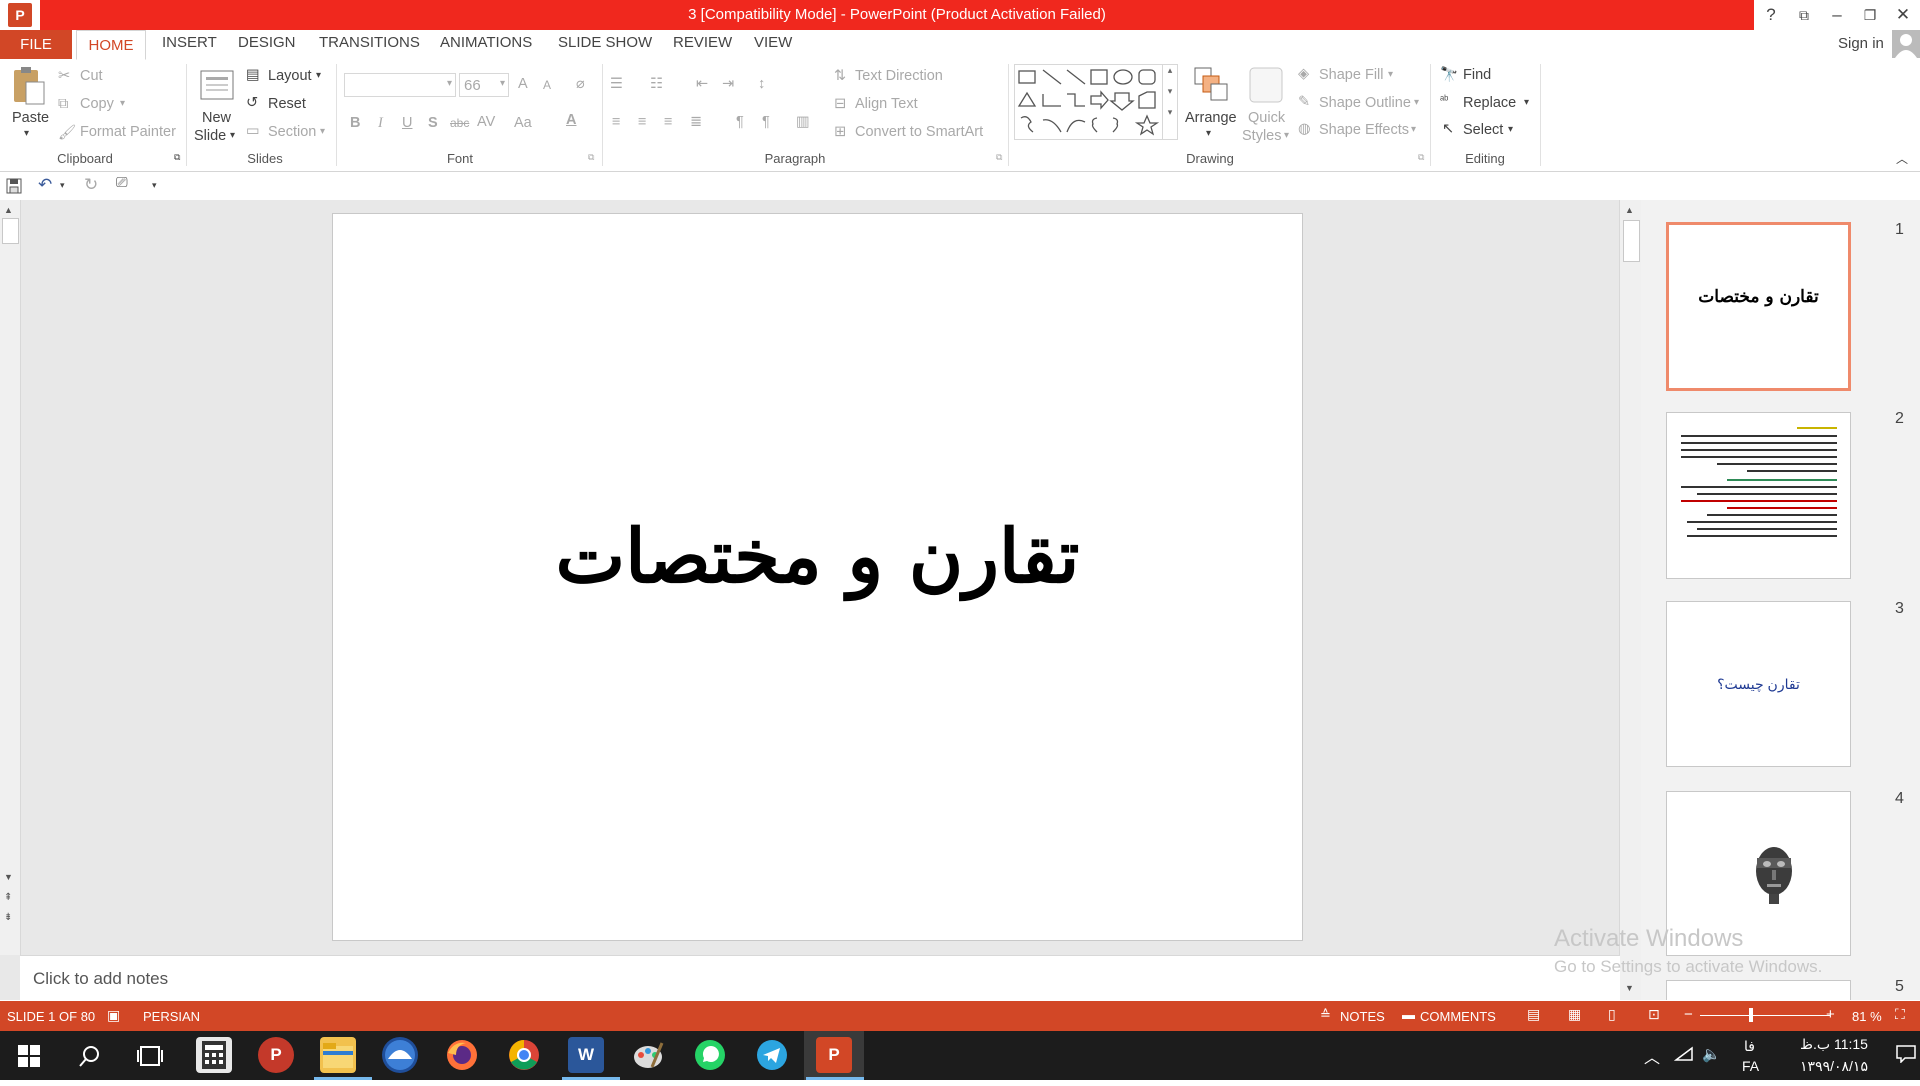 Image resolution: width=1920 pixels, height=1086 pixels. Describe the element at coordinates (523, 84) in the screenshot. I see `grow-font-button: A` at that location.